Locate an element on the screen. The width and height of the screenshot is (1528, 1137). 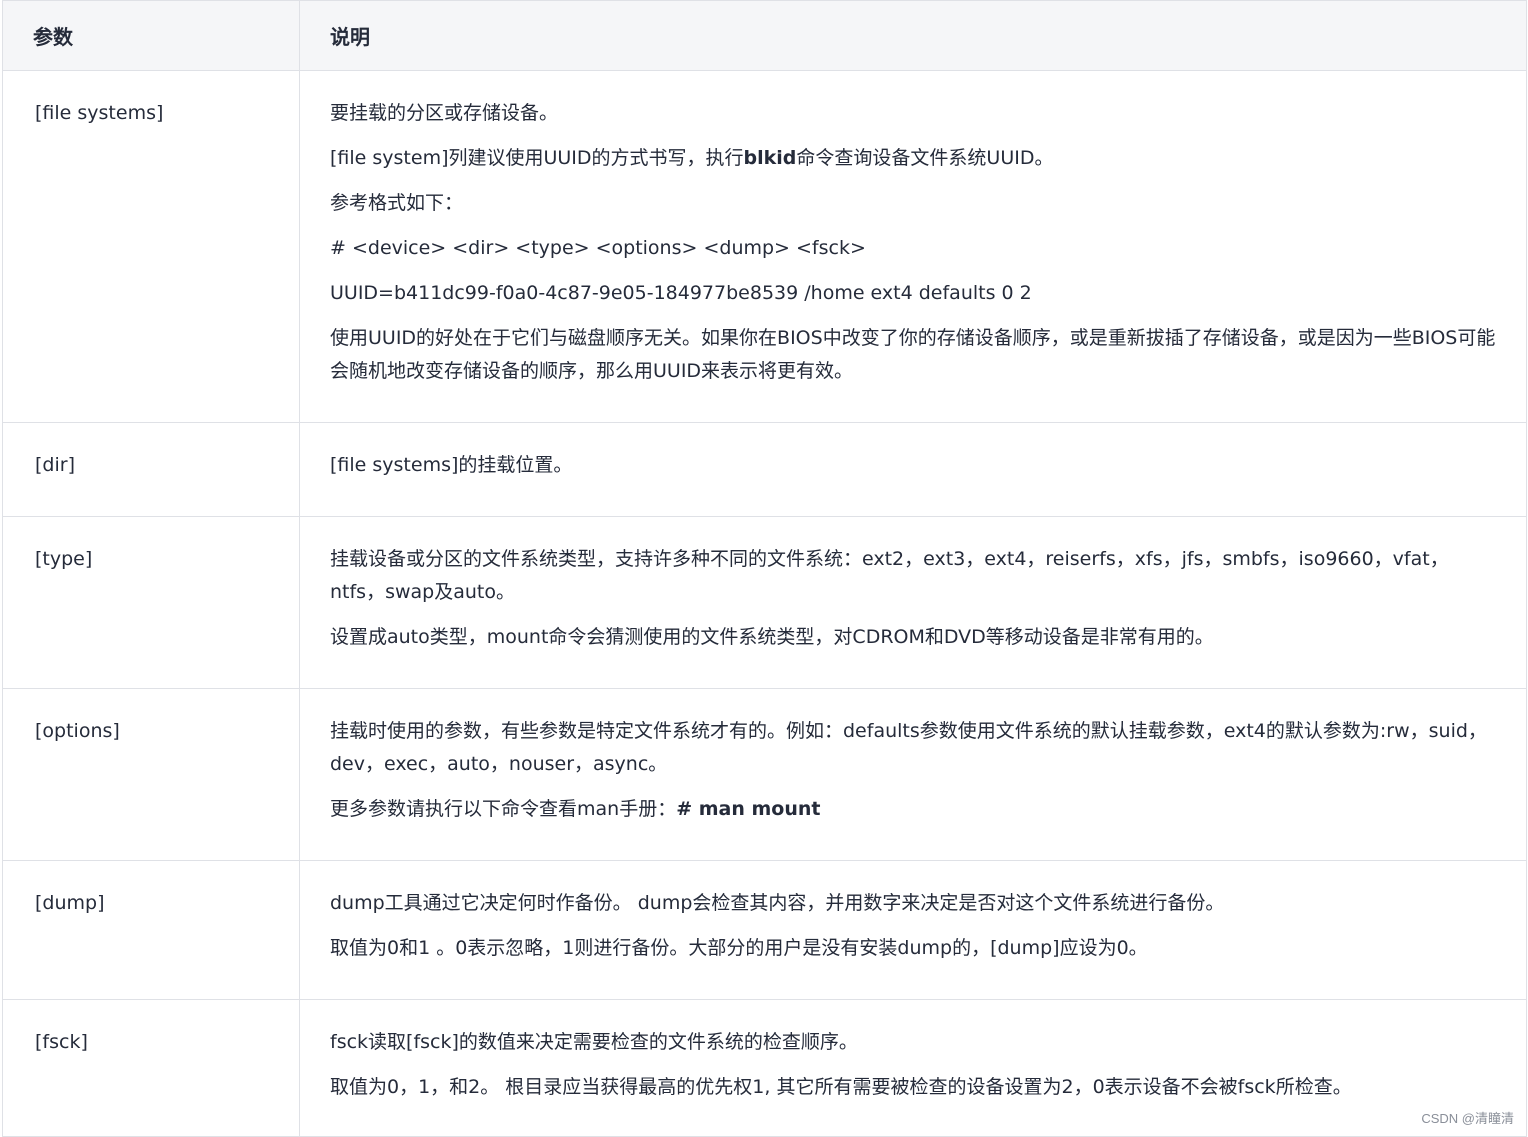
param-cell: [file systems] is located at coordinates (151, 246).